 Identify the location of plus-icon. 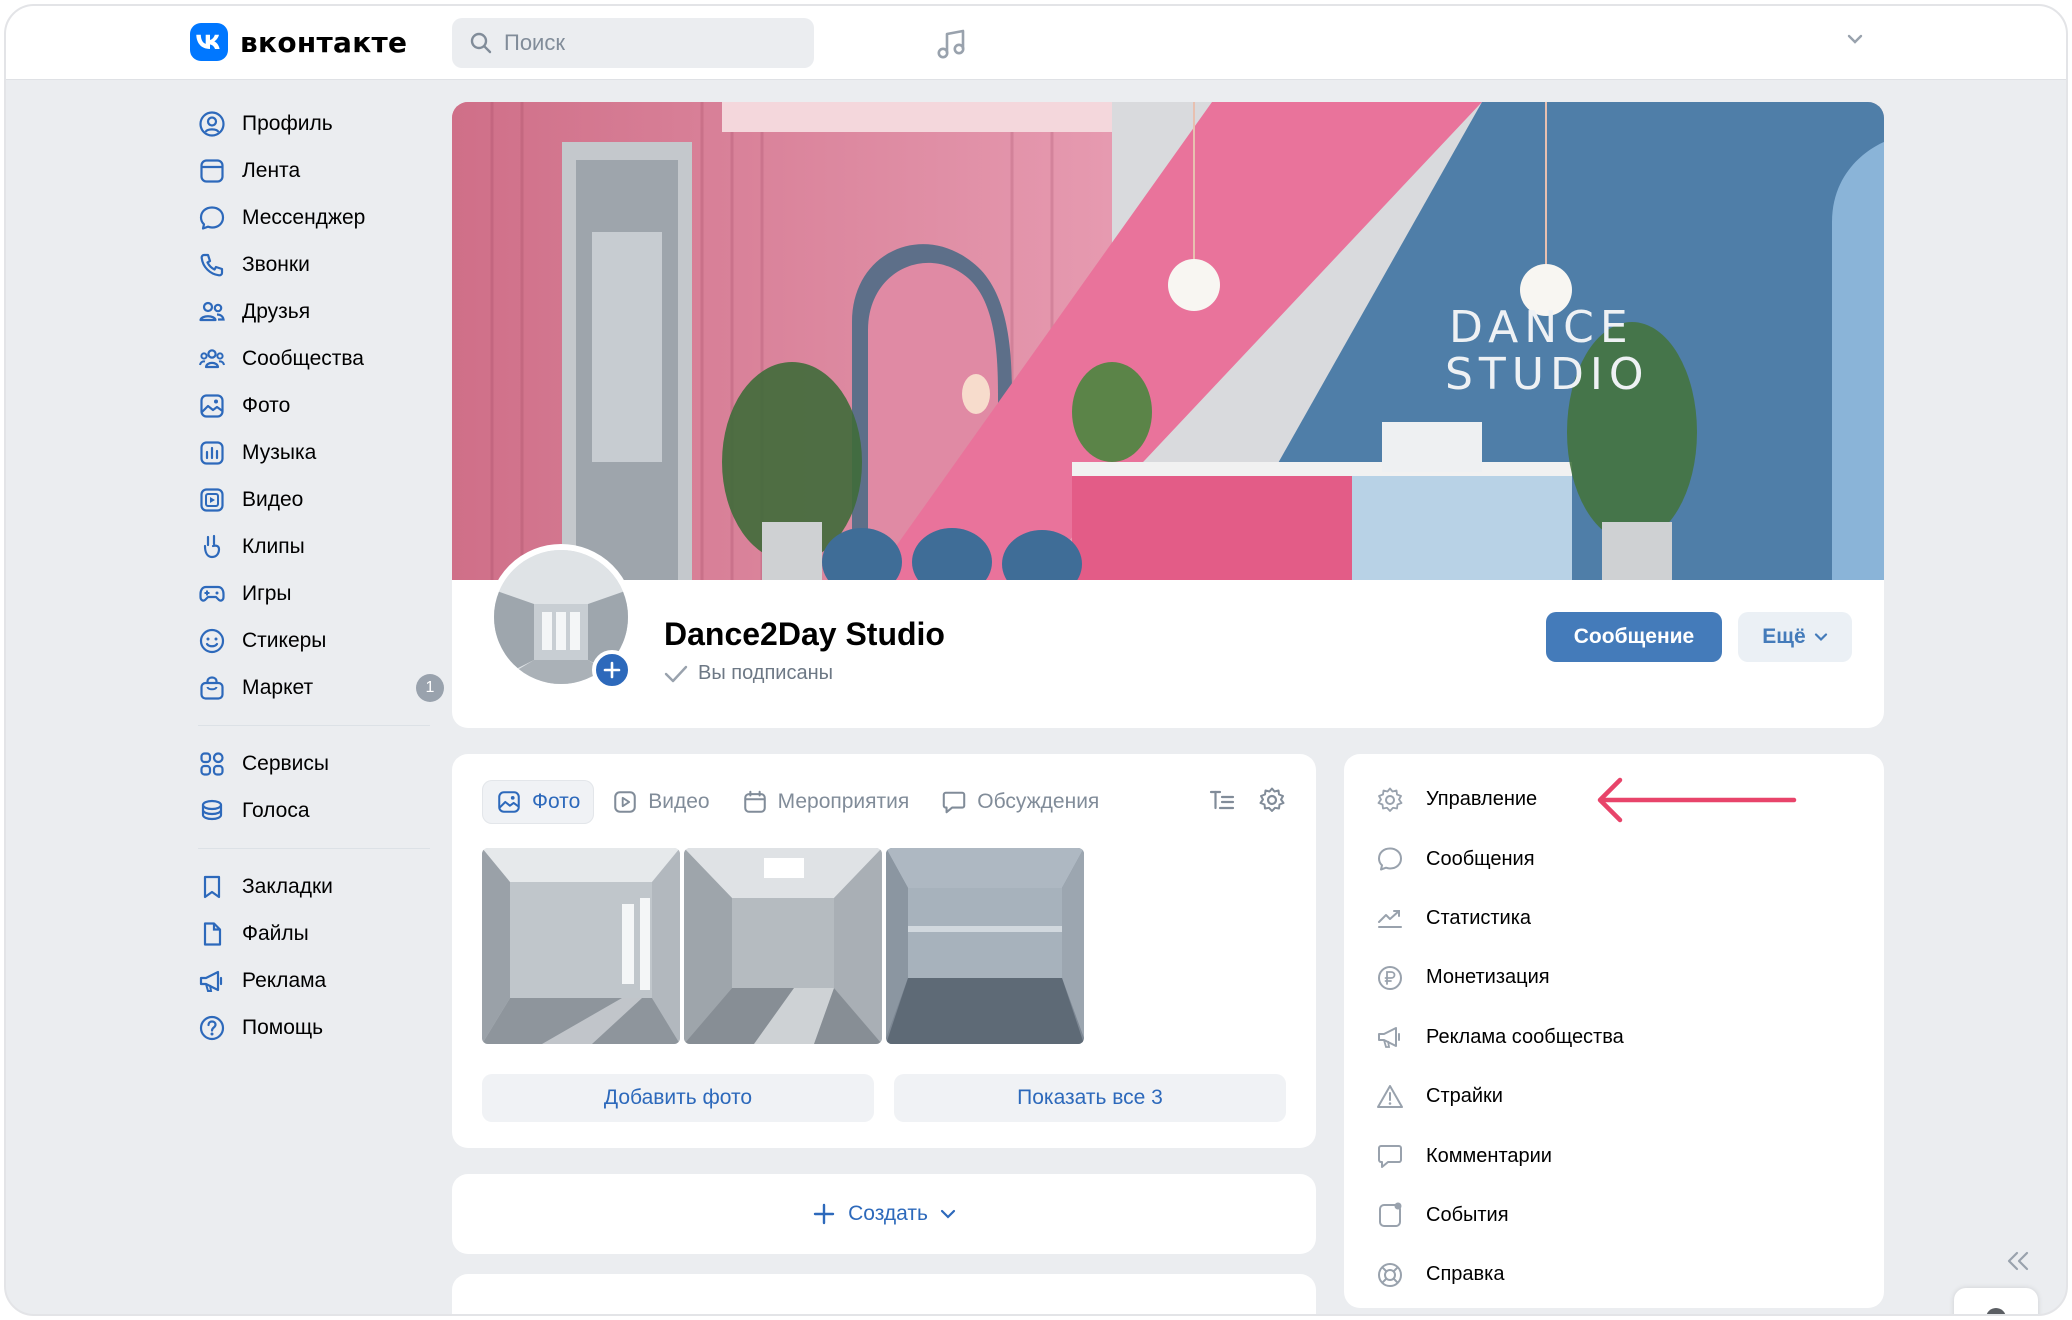
(824, 1214).